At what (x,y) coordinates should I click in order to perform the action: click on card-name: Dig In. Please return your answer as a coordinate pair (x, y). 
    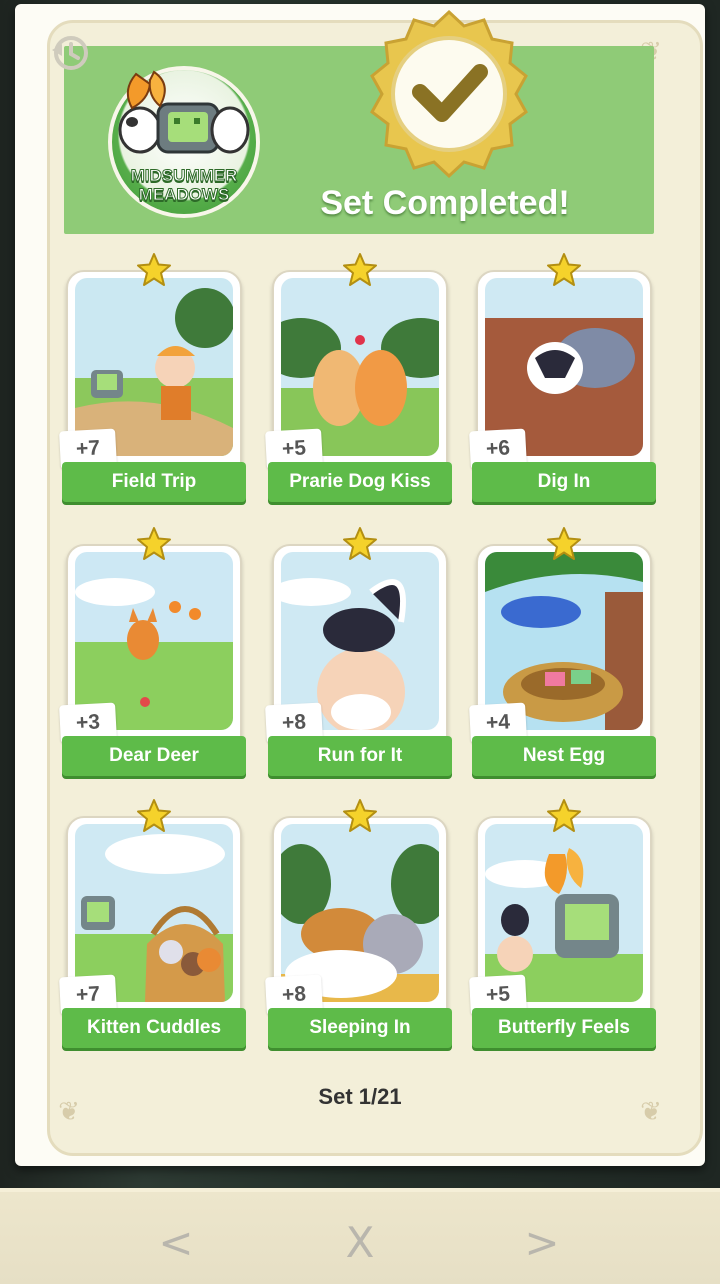
    Looking at the image, I should click on (564, 482).